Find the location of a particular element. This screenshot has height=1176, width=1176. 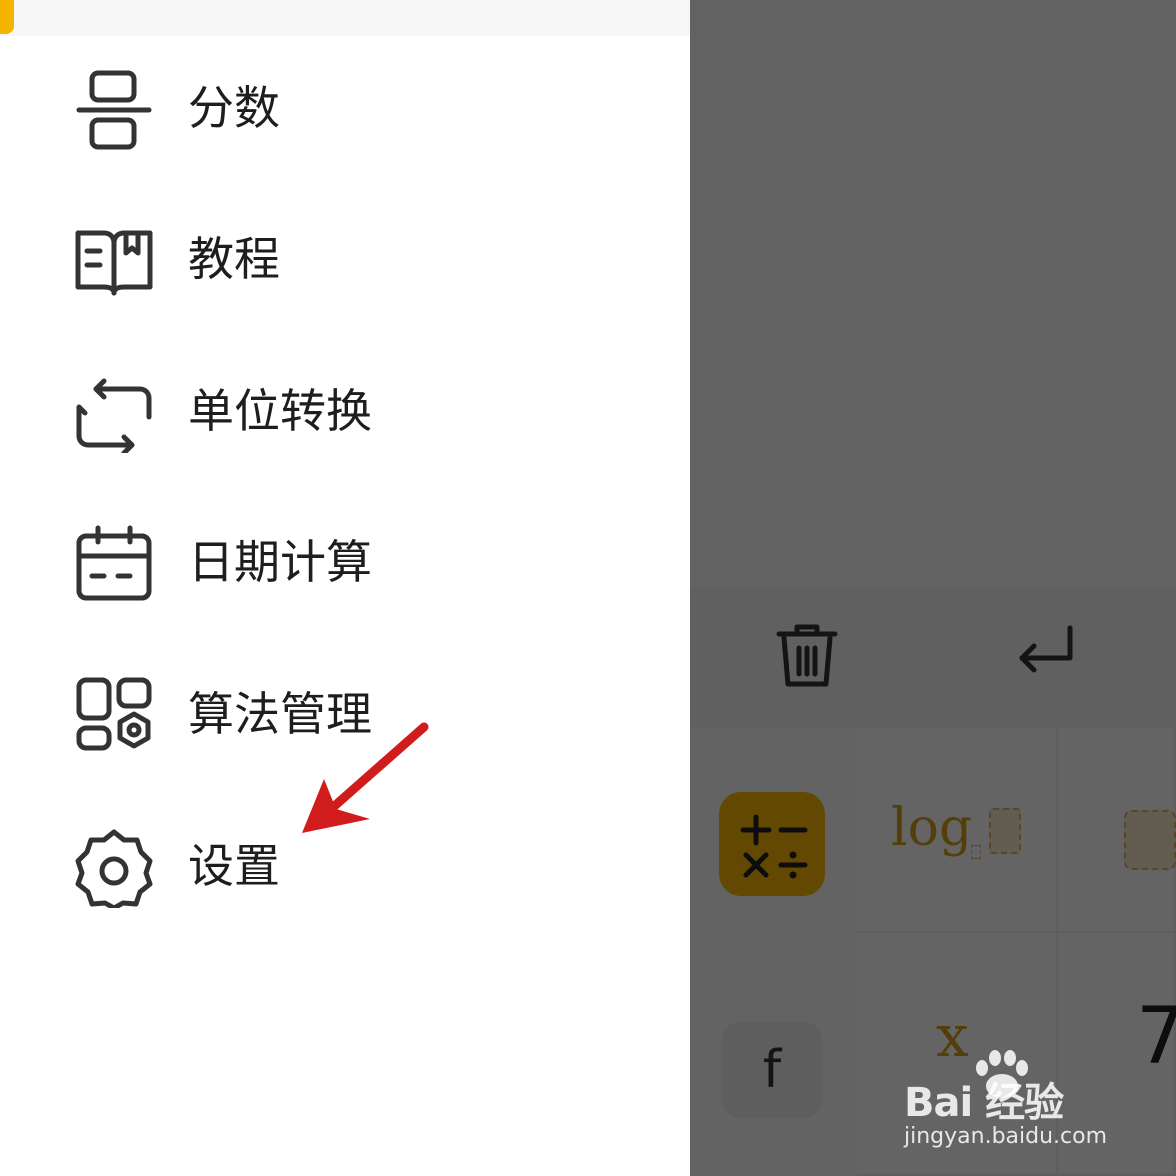

fraction-icon is located at coordinates (114, 110).